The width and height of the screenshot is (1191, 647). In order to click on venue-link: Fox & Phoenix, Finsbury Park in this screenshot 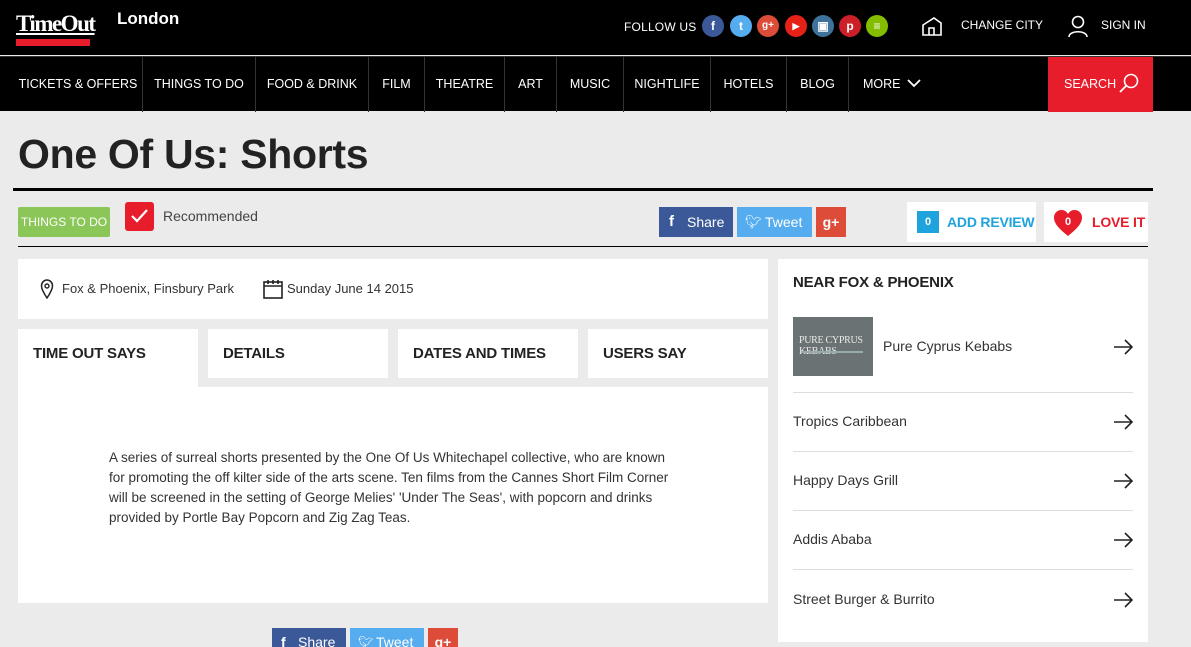, I will do `click(148, 288)`.